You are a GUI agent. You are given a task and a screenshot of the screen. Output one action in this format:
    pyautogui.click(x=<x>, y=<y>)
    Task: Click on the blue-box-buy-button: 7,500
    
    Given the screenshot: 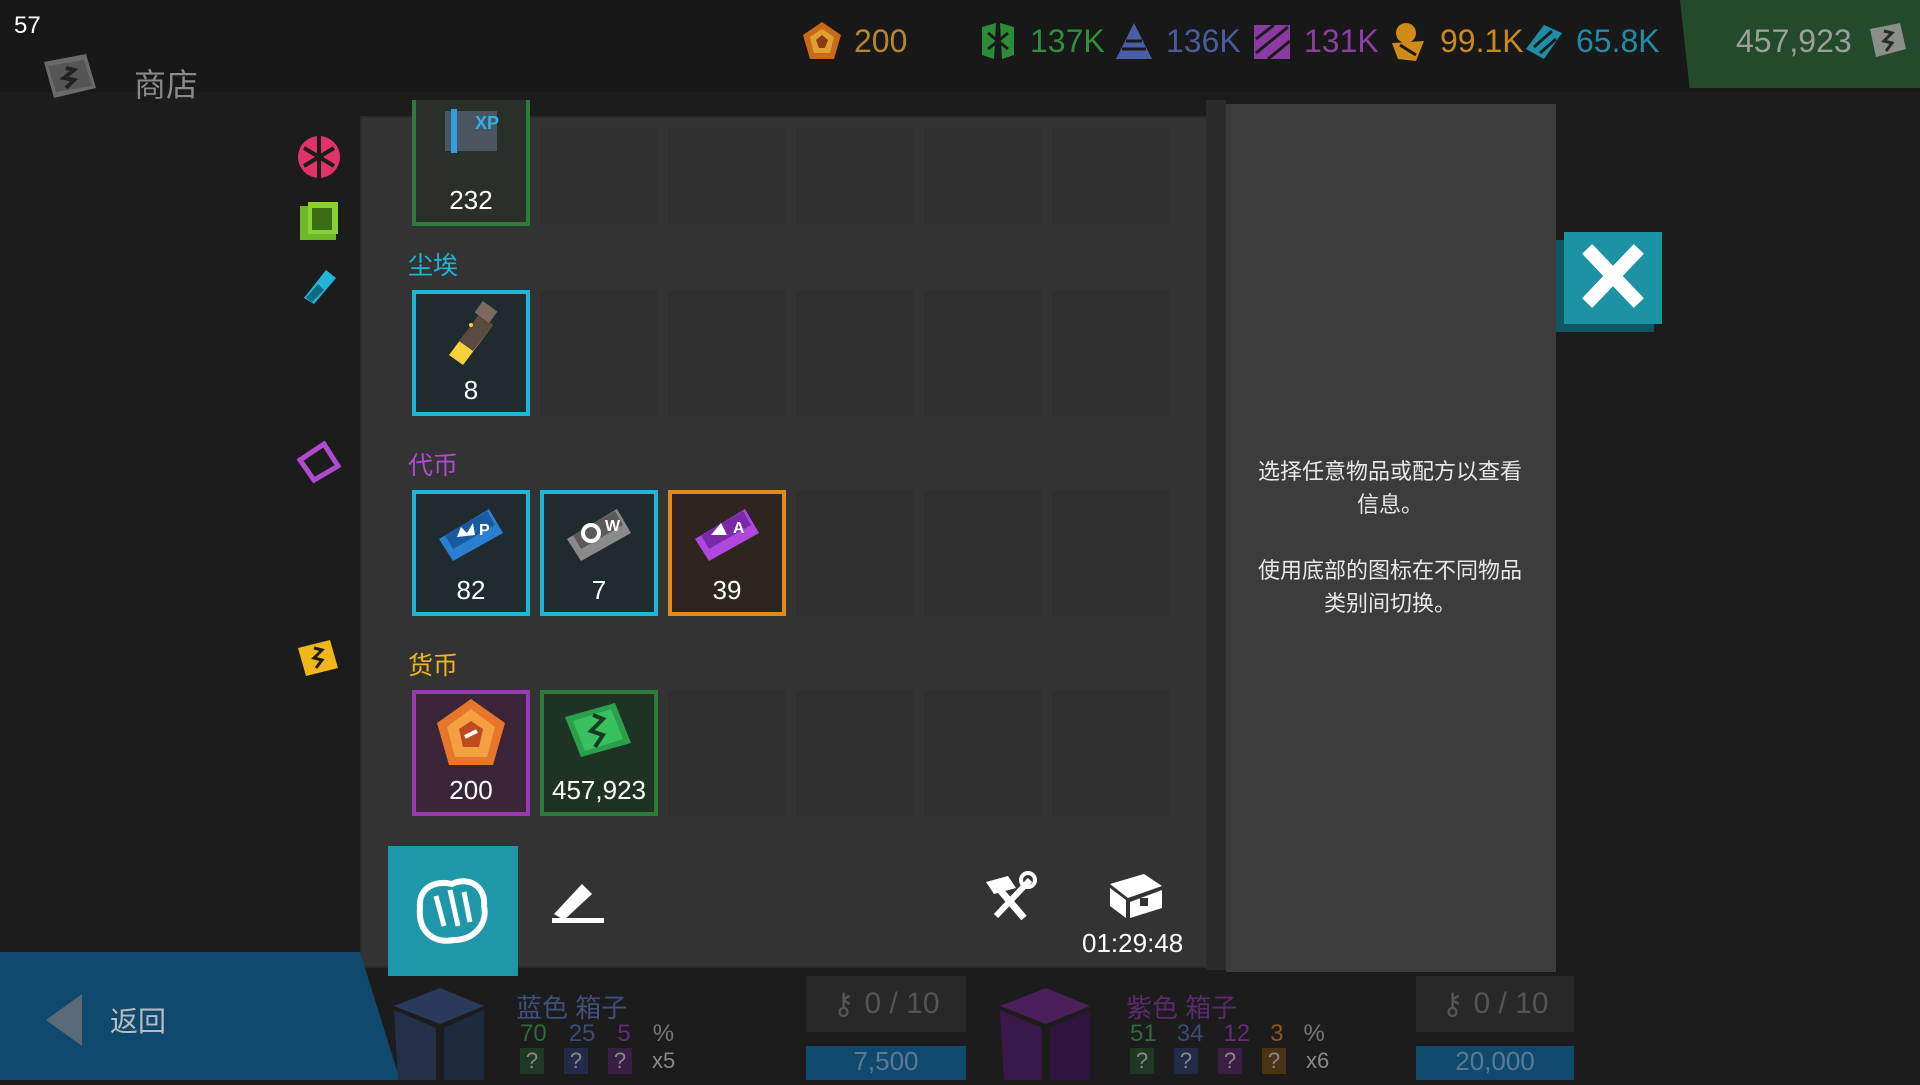 What is the action you would take?
    pyautogui.click(x=886, y=1063)
    